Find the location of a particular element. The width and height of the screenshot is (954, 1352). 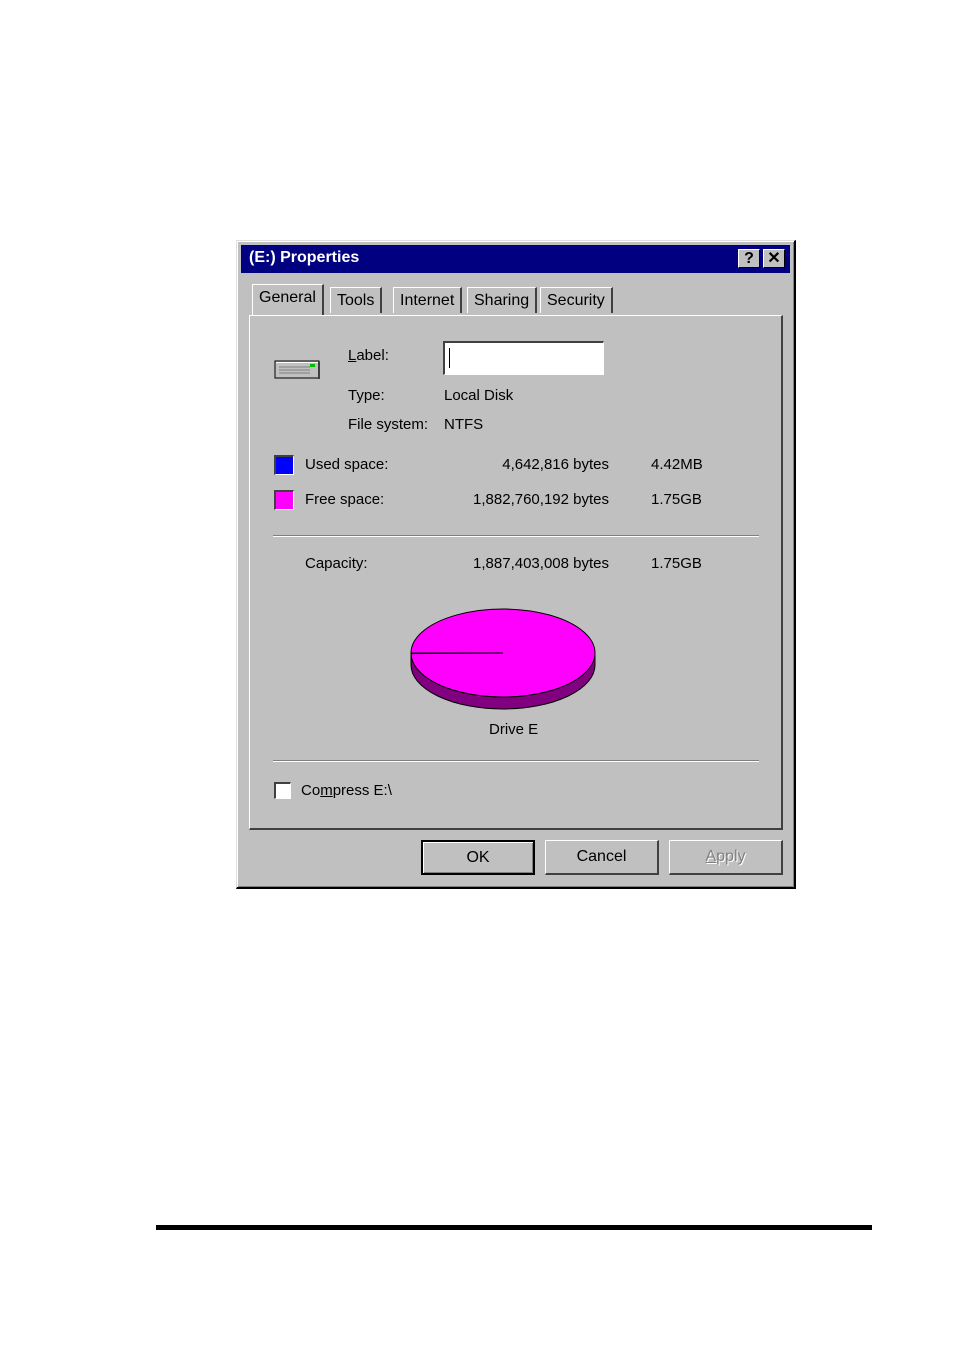

tab-tools: Tools is located at coordinates (356, 300).